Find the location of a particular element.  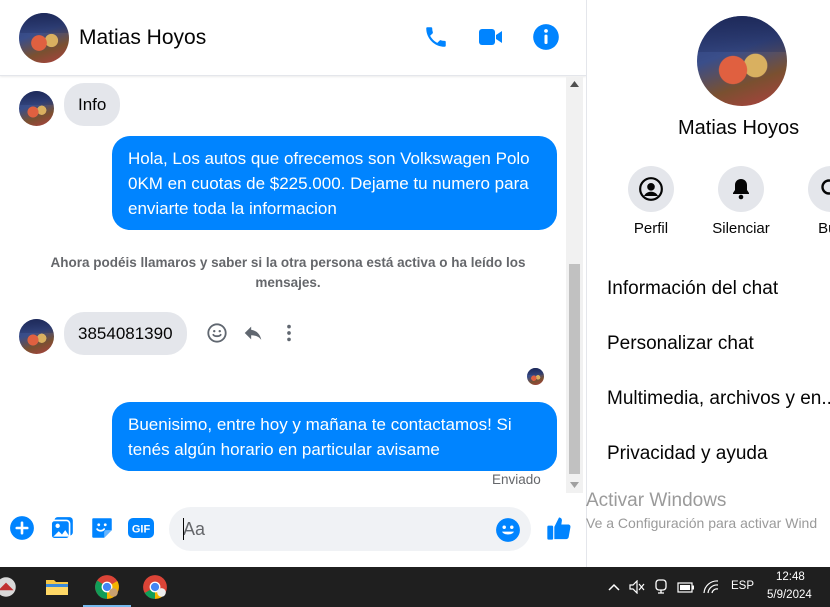

taskbar-chrome-active is located at coordinates (107, 587).